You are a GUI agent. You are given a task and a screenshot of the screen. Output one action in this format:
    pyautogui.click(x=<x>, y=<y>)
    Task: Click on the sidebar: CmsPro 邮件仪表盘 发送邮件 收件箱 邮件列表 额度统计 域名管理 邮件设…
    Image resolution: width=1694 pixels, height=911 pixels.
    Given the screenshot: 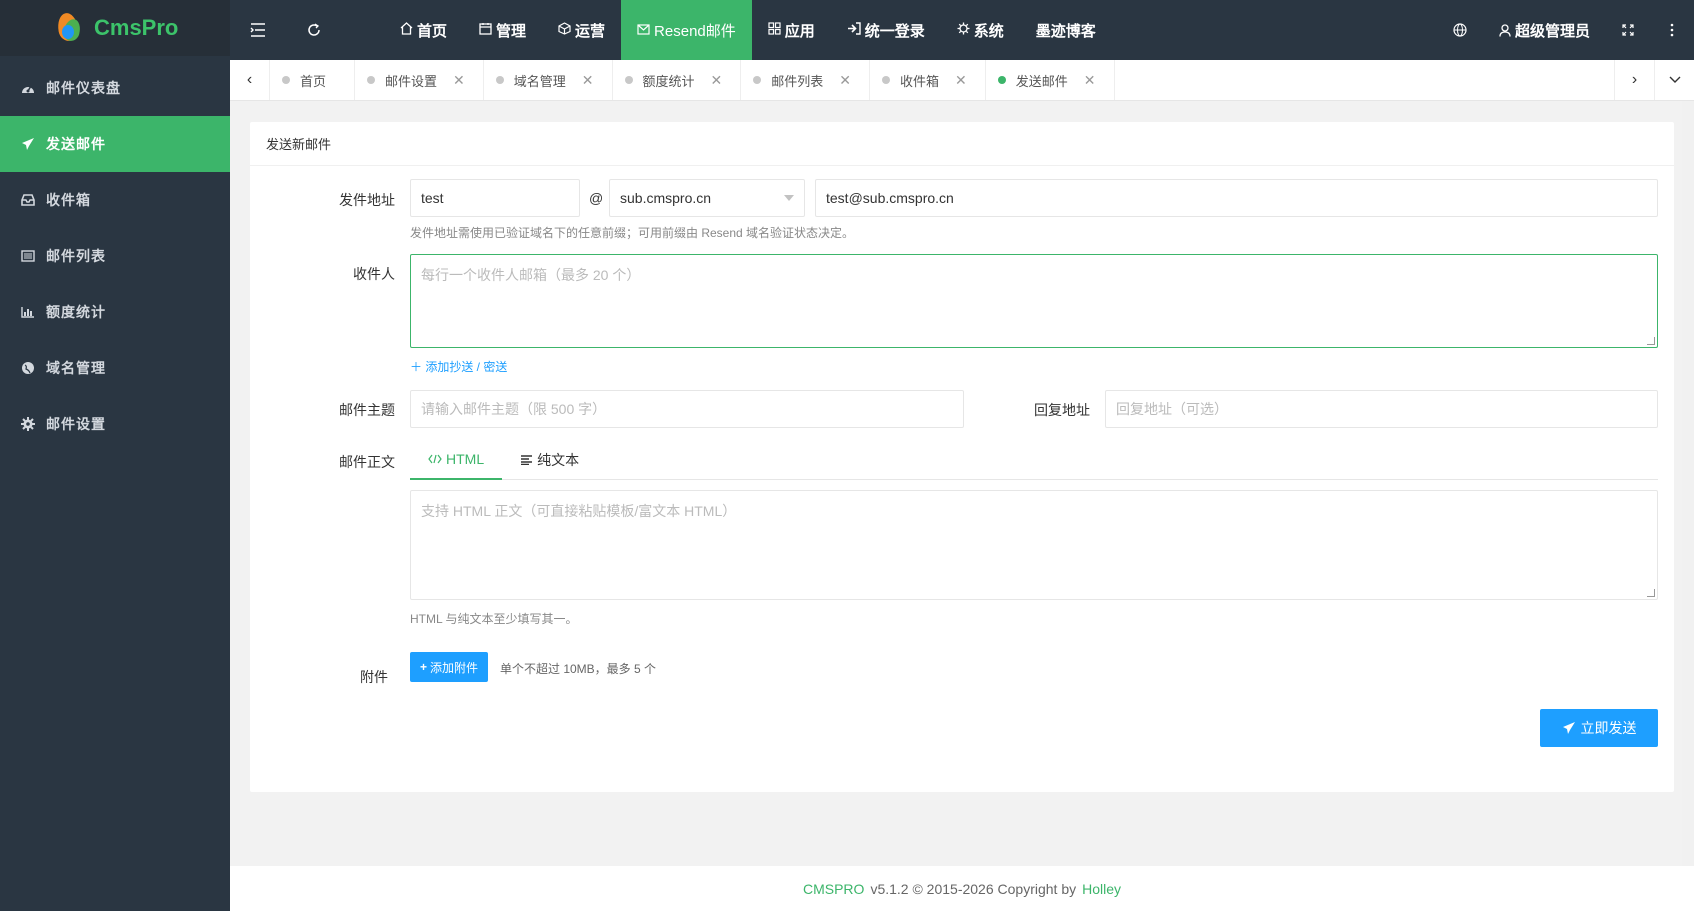 What is the action you would take?
    pyautogui.click(x=115, y=455)
    